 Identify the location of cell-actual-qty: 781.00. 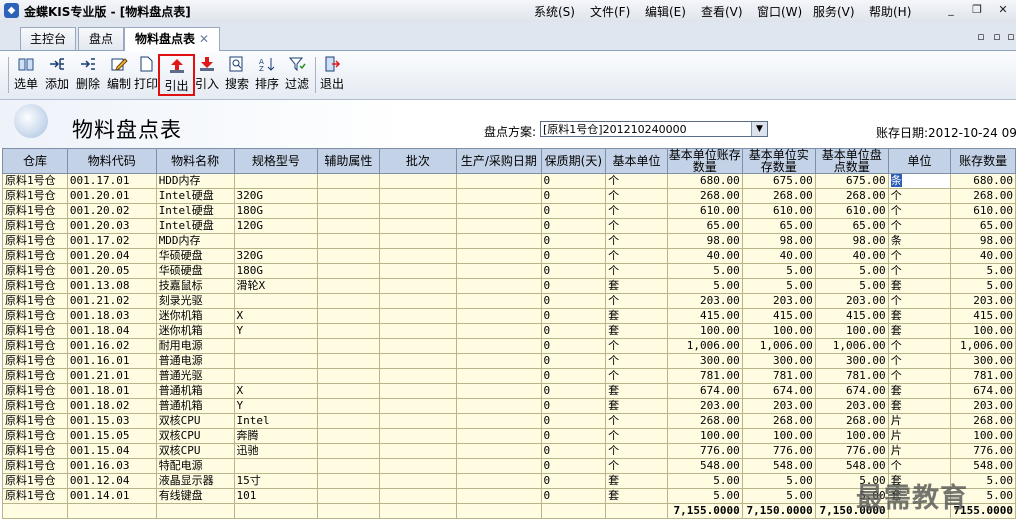
(778, 376).